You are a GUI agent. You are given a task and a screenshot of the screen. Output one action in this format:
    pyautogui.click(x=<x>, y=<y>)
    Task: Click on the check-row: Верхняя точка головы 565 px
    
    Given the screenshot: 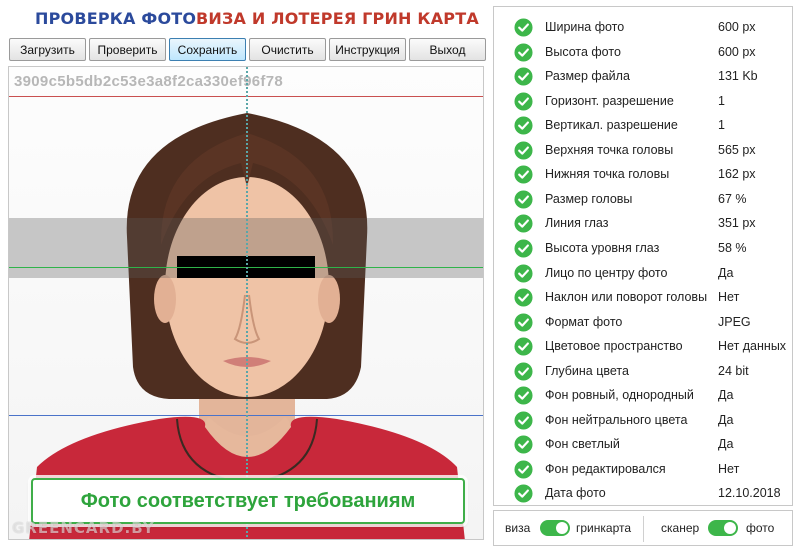 What is the action you would take?
    pyautogui.click(x=643, y=150)
    